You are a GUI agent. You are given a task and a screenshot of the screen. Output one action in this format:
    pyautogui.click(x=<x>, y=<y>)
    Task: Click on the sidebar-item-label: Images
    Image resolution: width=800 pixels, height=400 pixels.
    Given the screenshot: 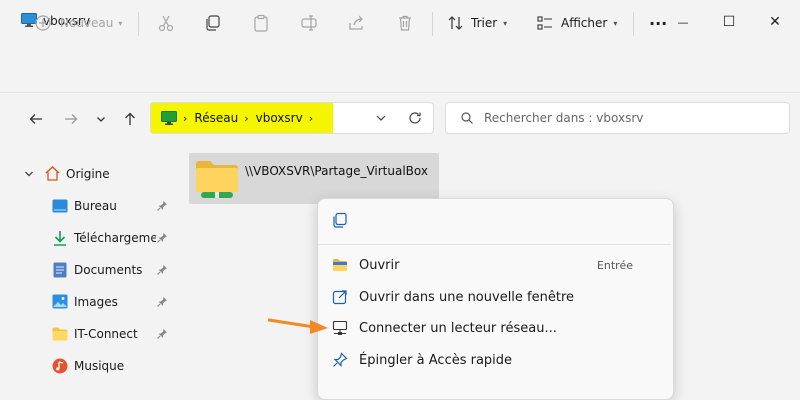 What is the action you would take?
    pyautogui.click(x=96, y=302)
    